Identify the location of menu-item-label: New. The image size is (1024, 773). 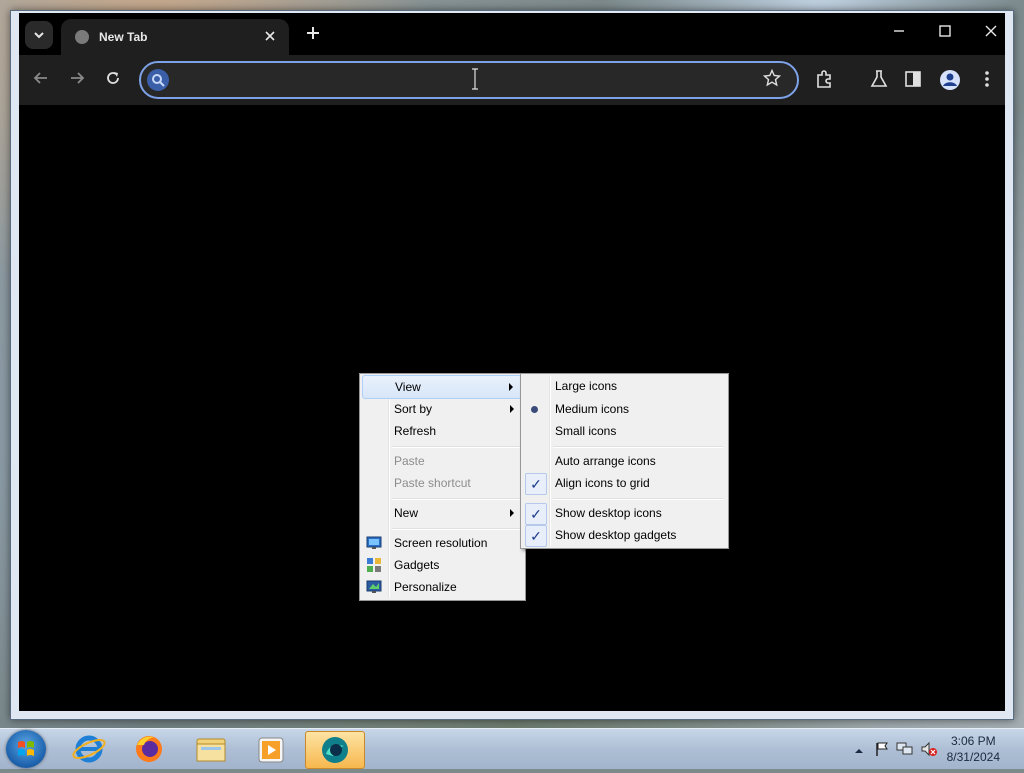
(406, 513).